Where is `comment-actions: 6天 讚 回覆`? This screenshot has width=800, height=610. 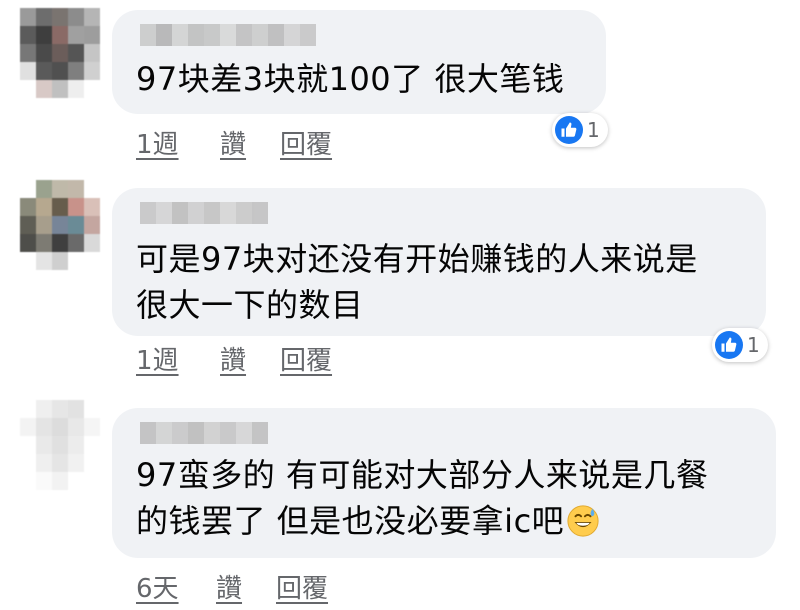 comment-actions: 6天 讚 回覆 is located at coordinates (232, 586).